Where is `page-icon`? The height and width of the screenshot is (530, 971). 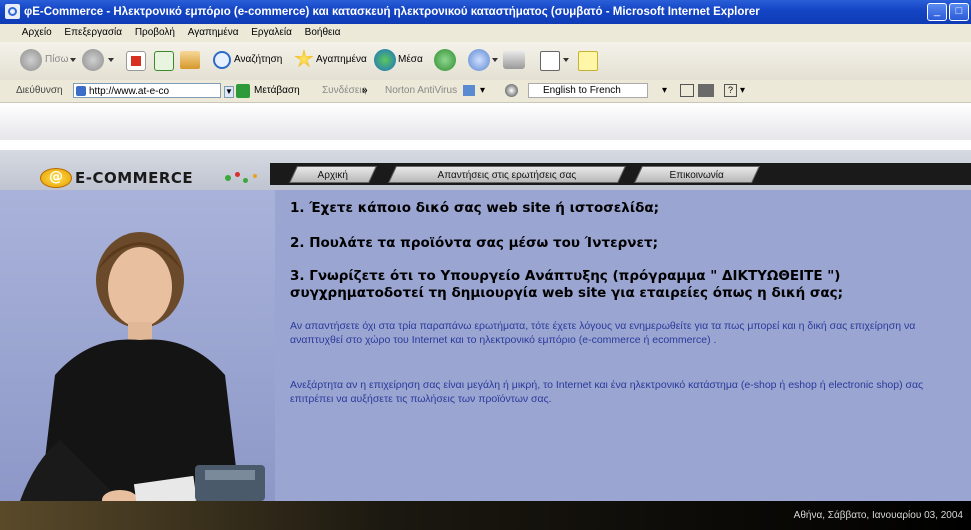
page-icon is located at coordinates (81, 91).